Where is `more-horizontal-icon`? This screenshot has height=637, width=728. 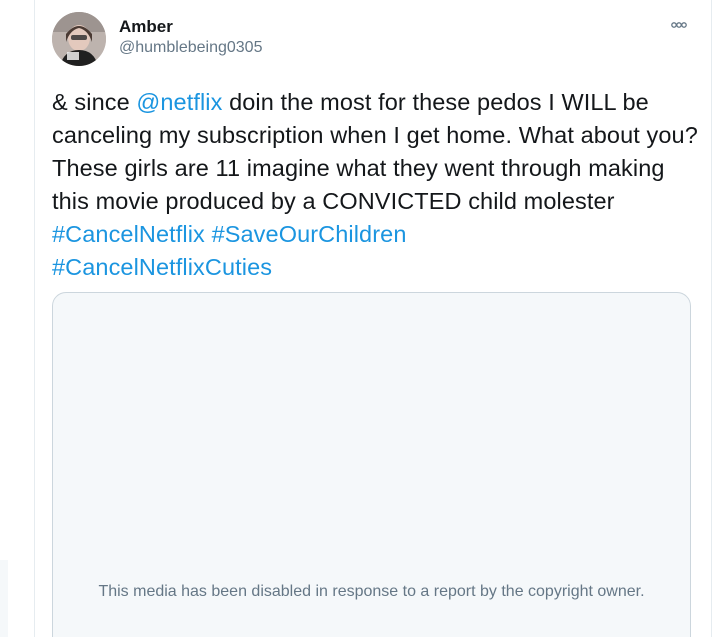 more-horizontal-icon is located at coordinates (679, 25).